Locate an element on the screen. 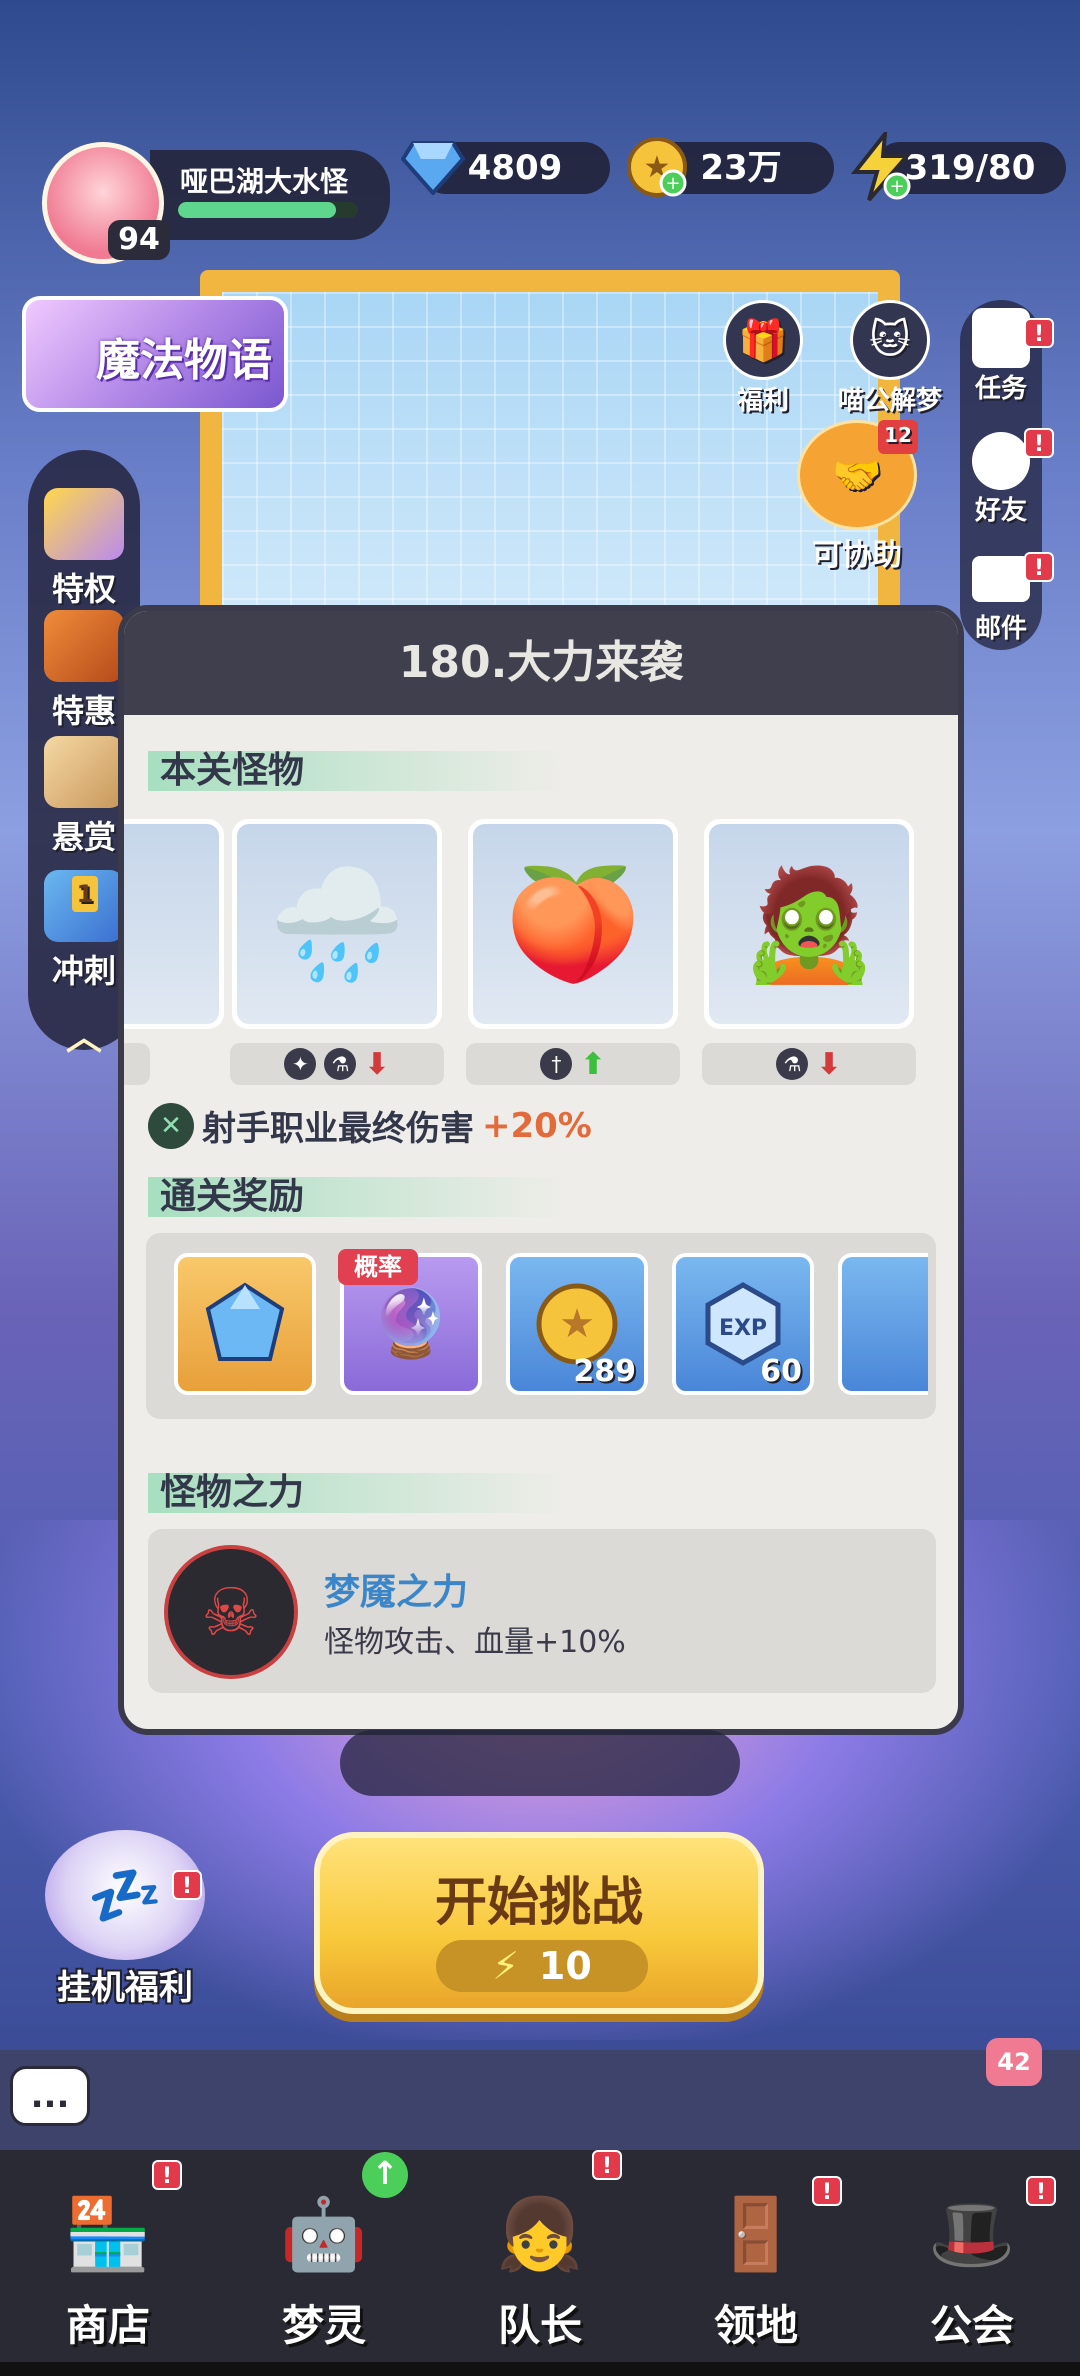 The height and width of the screenshot is (2376, 1080). friends-badge: ! is located at coordinates (1039, 443).